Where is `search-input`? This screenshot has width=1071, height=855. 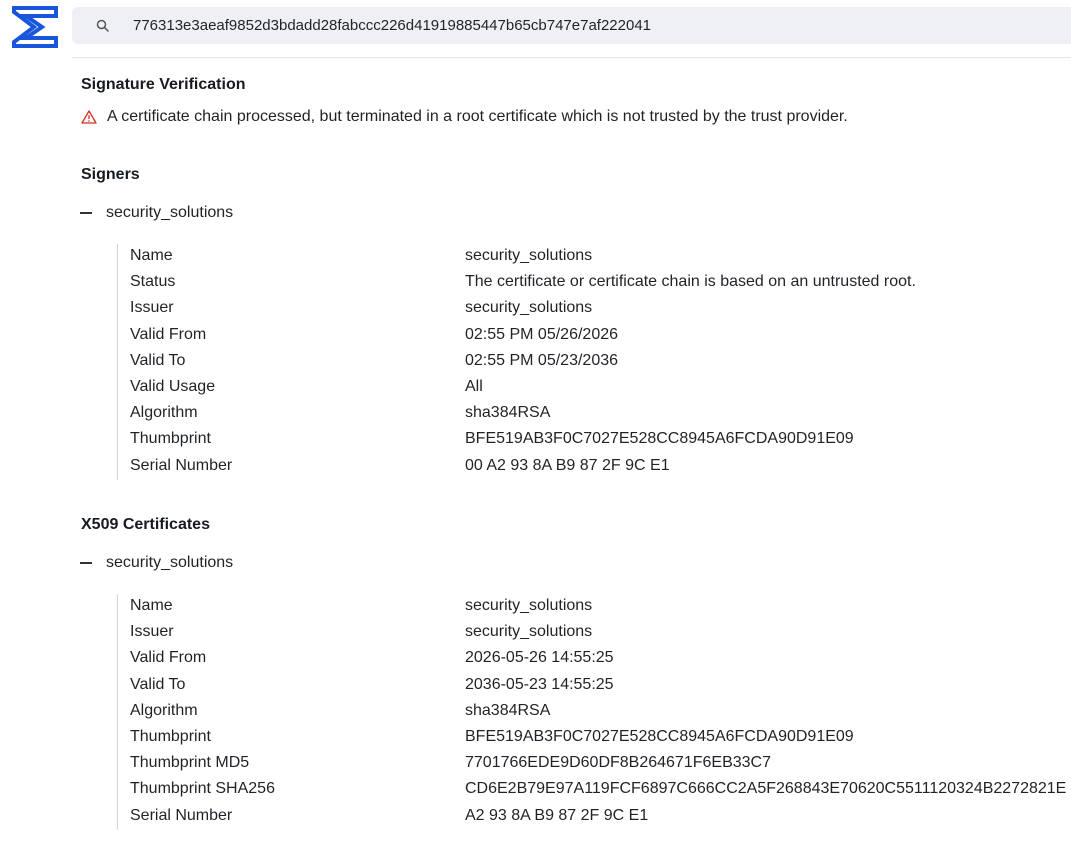 search-input is located at coordinates (583, 25).